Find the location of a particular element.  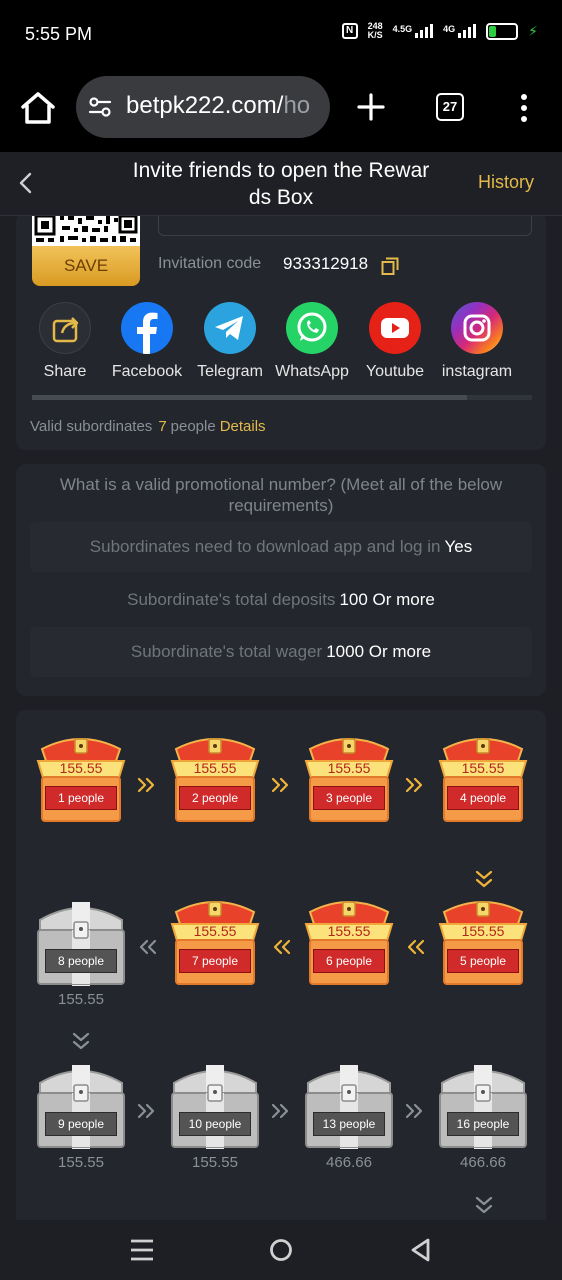

share-option-youtube: Youtube is located at coordinates (395, 341).